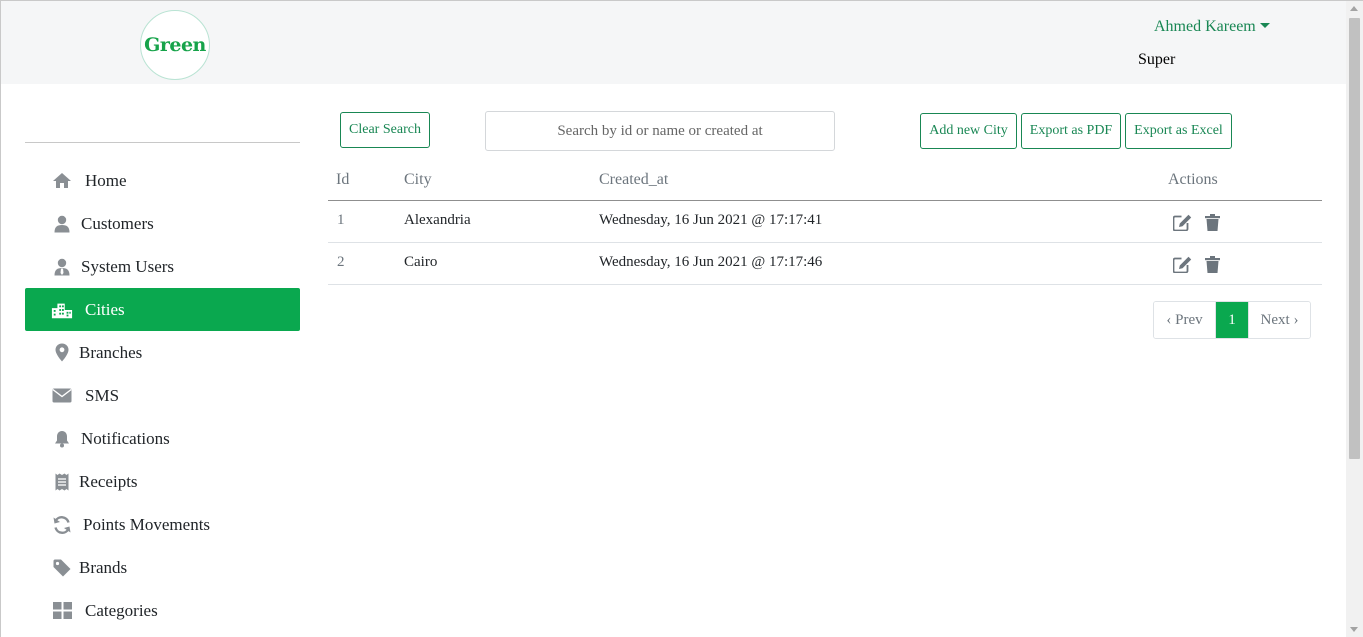  What do you see at coordinates (660, 131) in the screenshot?
I see `search-input` at bounding box center [660, 131].